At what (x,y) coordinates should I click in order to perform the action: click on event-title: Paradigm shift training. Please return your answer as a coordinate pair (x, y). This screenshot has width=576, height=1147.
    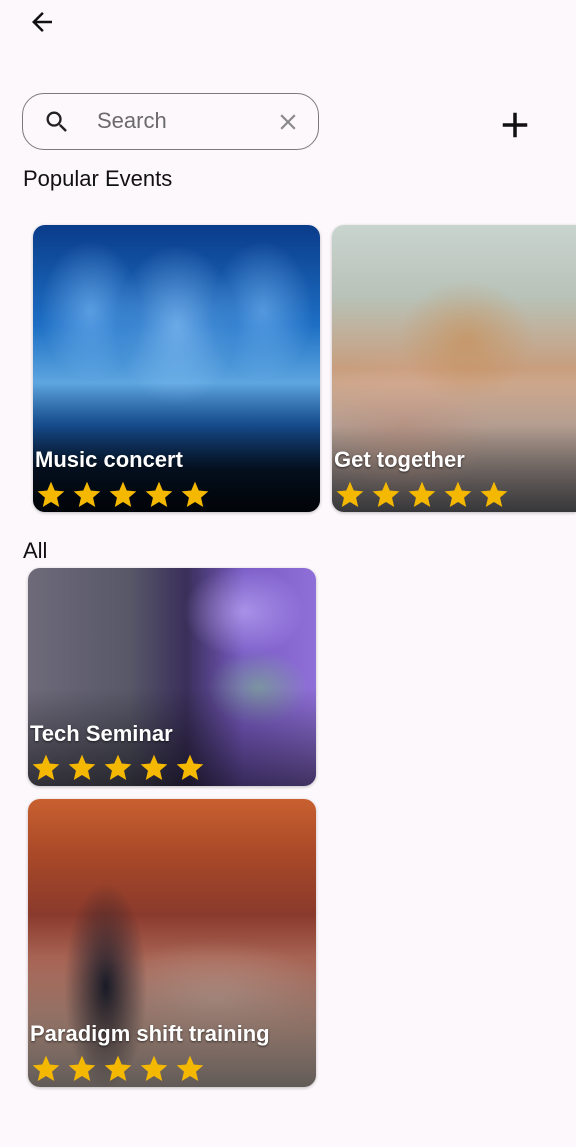
    Looking at the image, I should click on (150, 1033).